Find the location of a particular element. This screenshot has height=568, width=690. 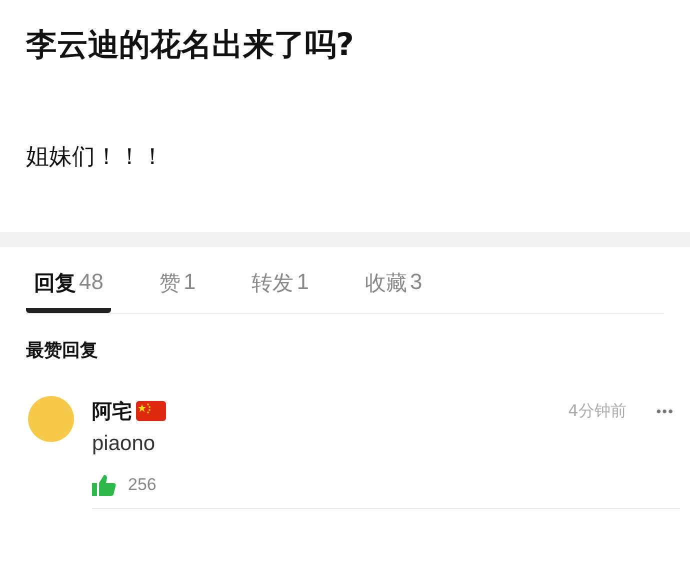

comment-time: 4分钟前 is located at coordinates (597, 411).